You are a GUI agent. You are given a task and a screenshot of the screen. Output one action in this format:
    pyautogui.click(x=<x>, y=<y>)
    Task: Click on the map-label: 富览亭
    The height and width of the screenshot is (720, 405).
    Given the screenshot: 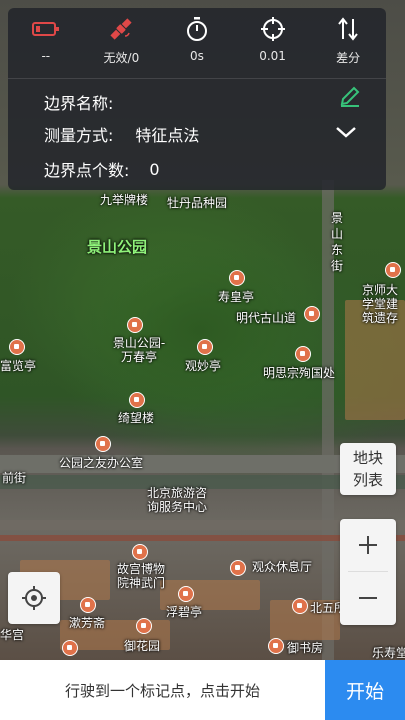 What is the action you would take?
    pyautogui.click(x=18, y=366)
    